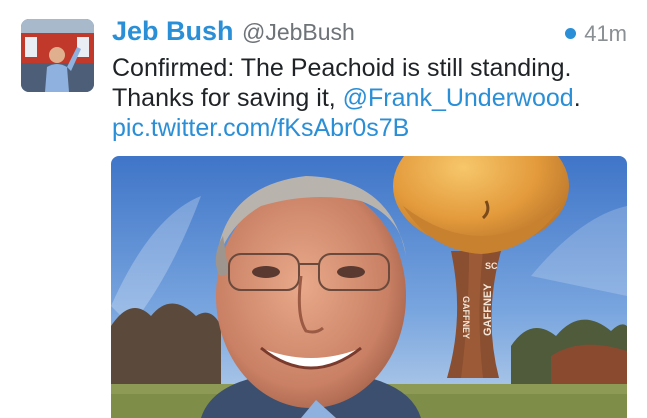 The image size is (647, 418). What do you see at coordinates (577, 98) in the screenshot?
I see `tweet-text-suffix: .` at bounding box center [577, 98].